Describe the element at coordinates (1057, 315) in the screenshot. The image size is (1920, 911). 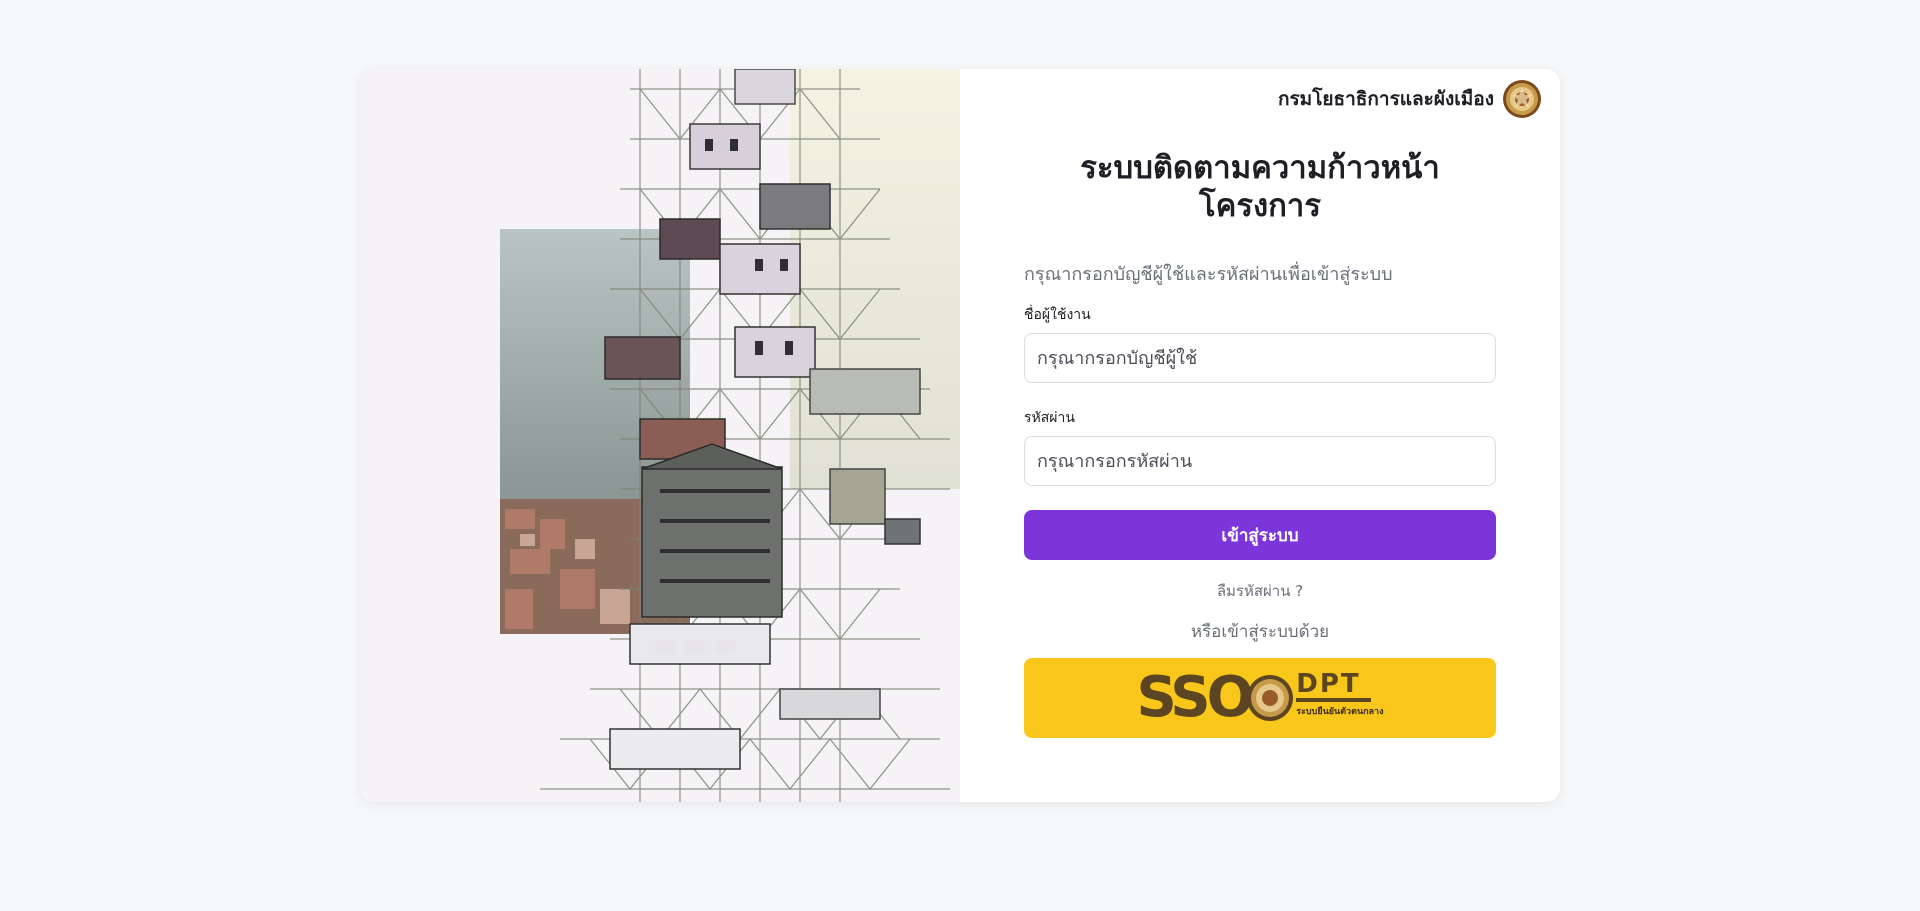
I see `username-label: ชื่อผู้ใช้งาน` at that location.